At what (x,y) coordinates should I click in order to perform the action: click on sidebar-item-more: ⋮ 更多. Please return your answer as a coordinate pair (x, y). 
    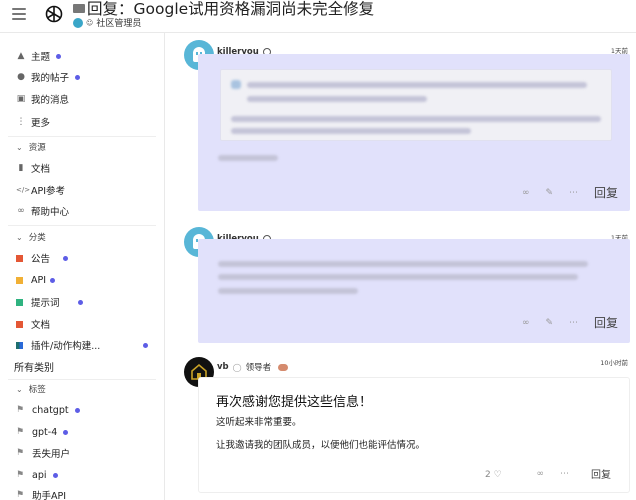
    Looking at the image, I should click on (33, 122).